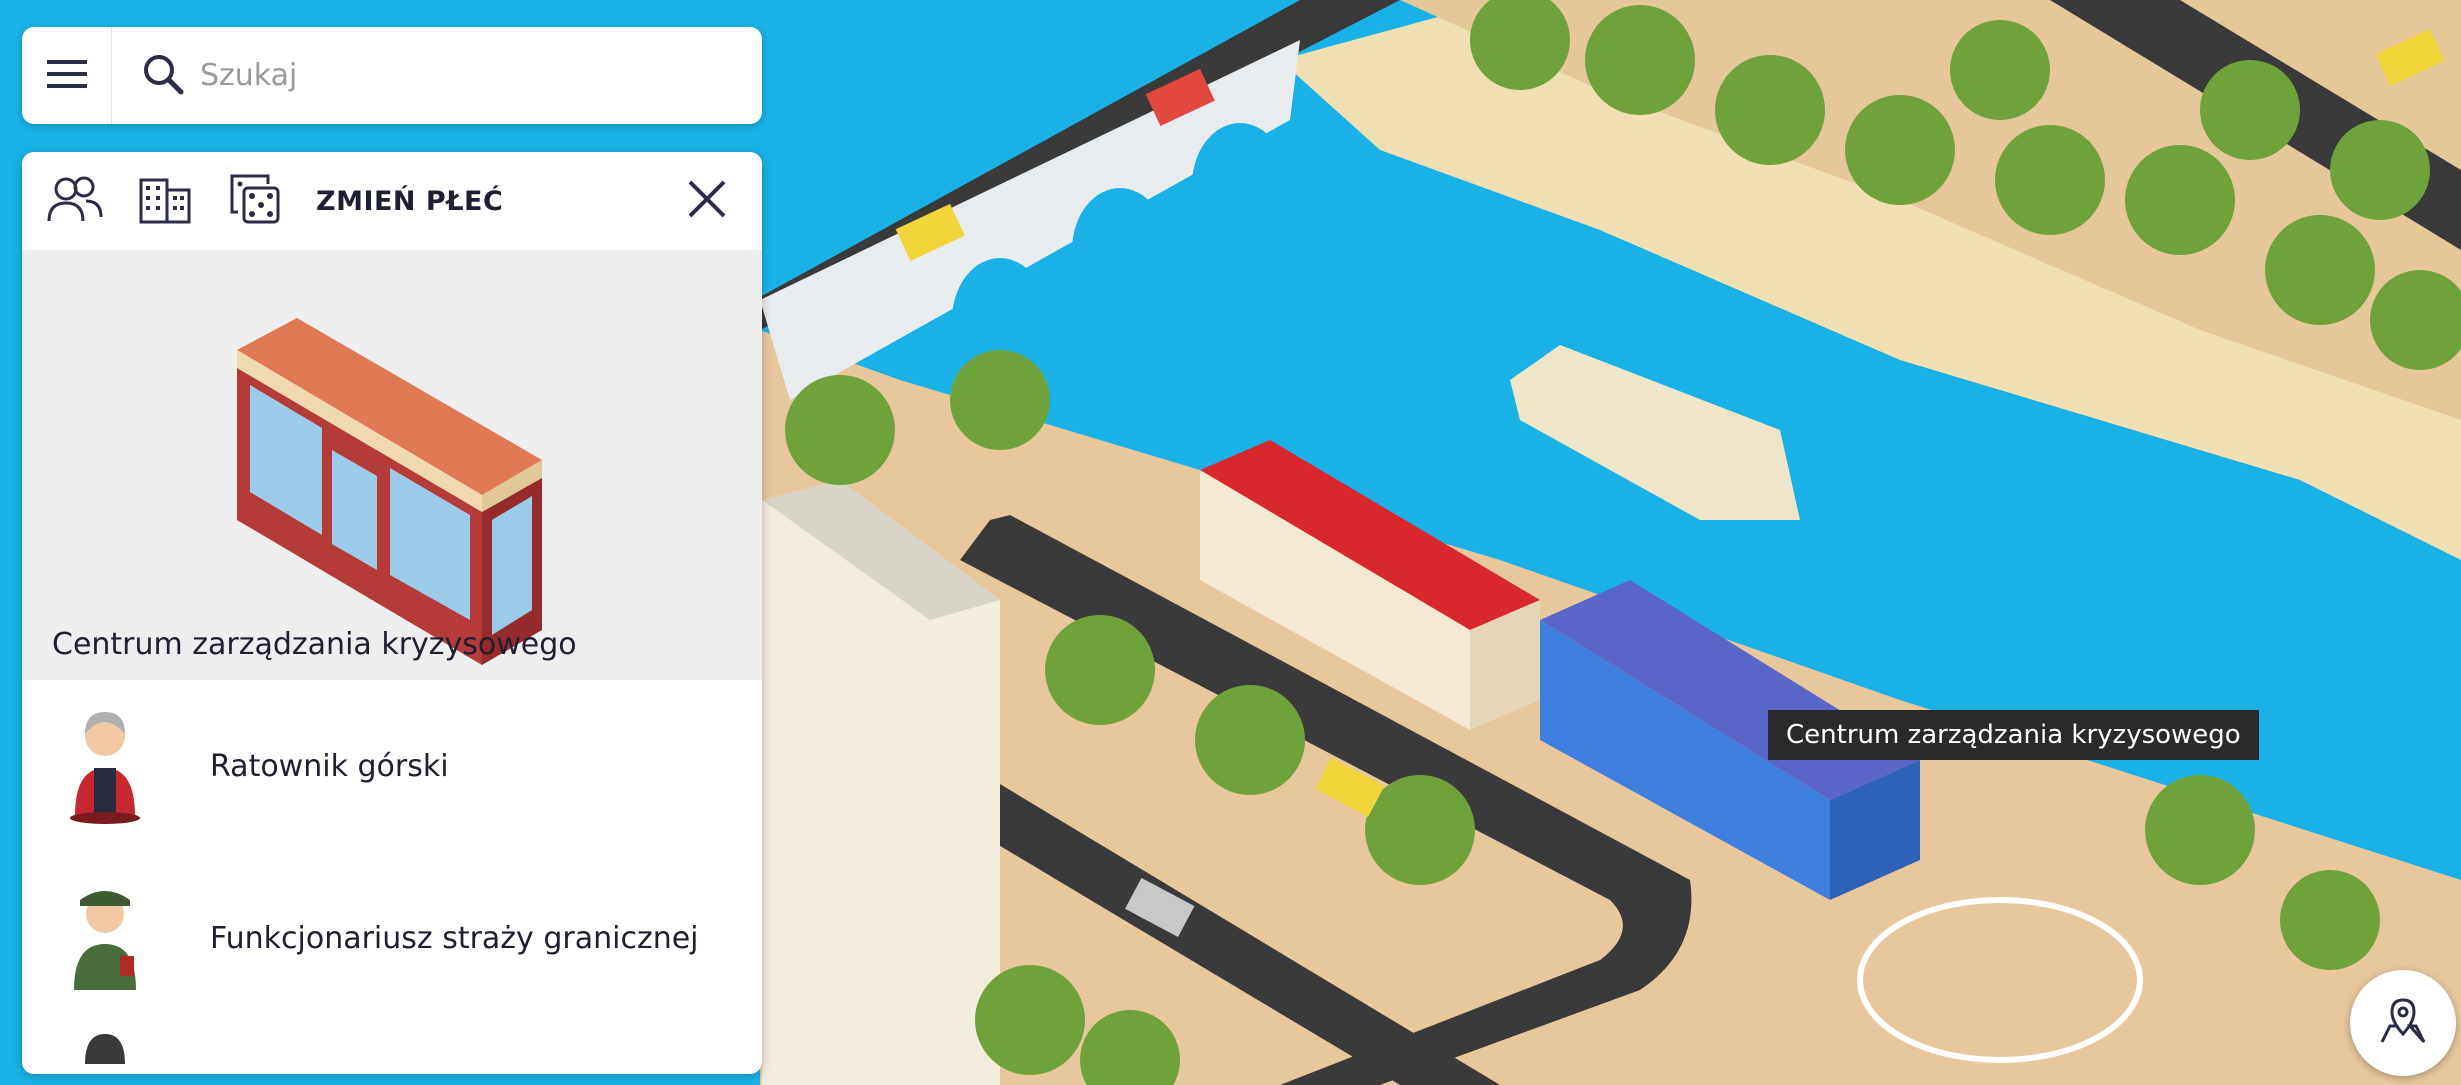 The image size is (2461, 1085). Describe the element at coordinates (105, 768) in the screenshot. I see `mountain-rescuer-avatar` at that location.